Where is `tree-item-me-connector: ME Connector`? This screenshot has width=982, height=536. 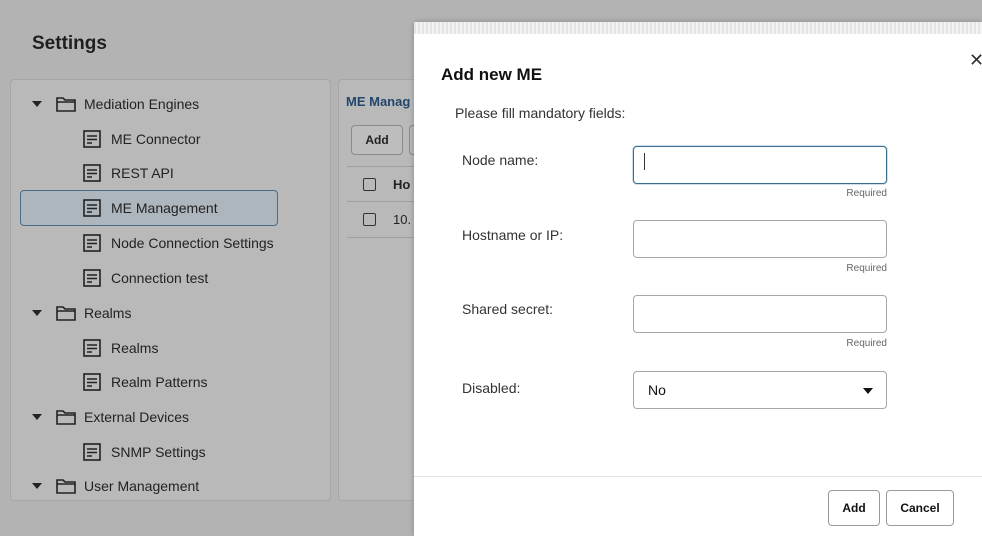 tree-item-me-connector: ME Connector is located at coordinates (141, 139).